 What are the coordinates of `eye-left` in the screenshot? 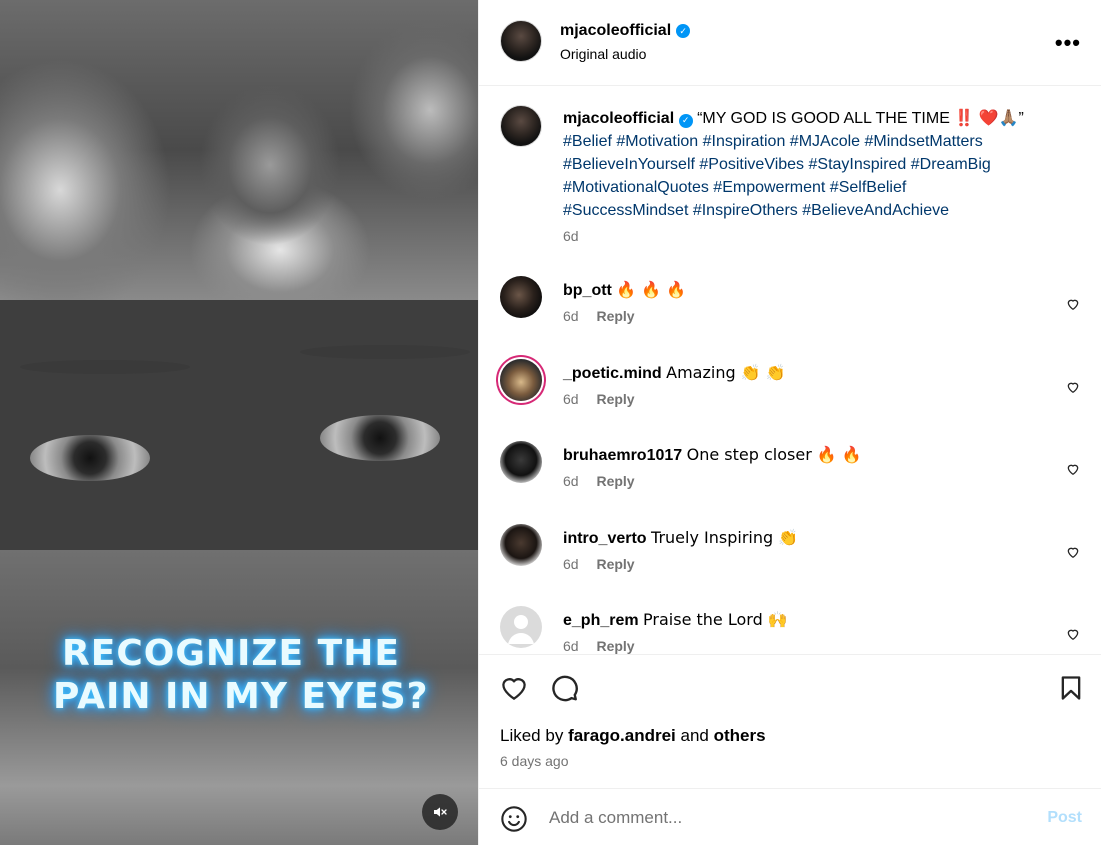 It's located at (90, 458).